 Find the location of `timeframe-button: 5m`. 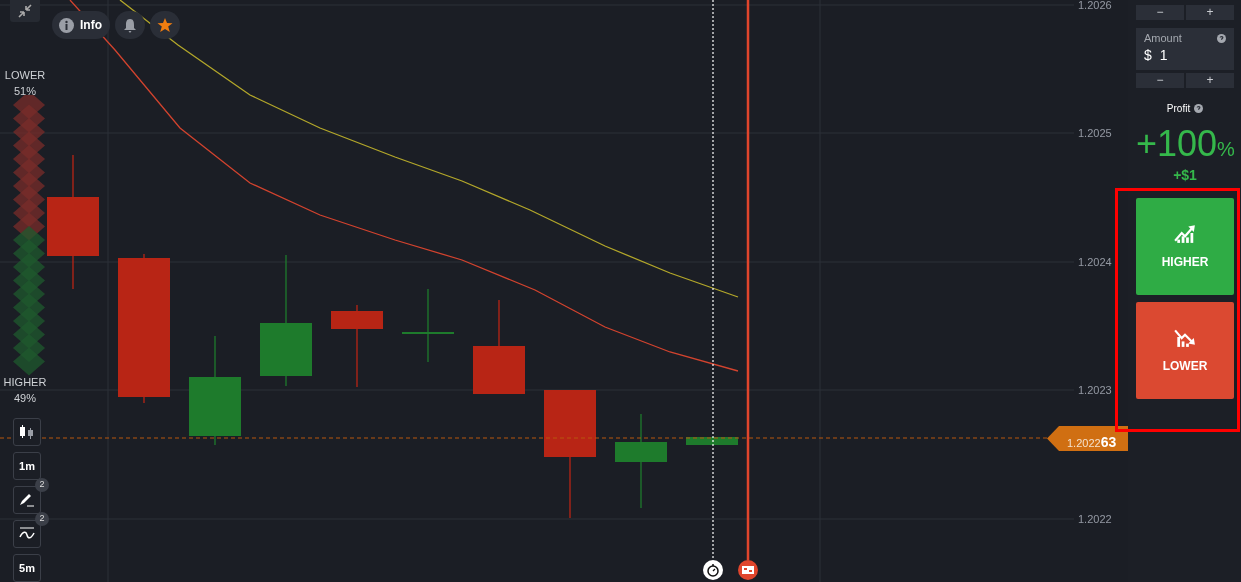

timeframe-button: 5m is located at coordinates (27, 568).